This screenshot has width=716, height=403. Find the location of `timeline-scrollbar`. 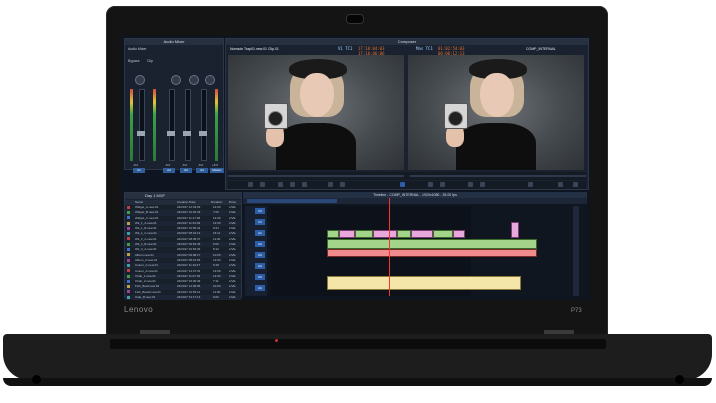

timeline-scrollbar is located at coordinates (576, 251).